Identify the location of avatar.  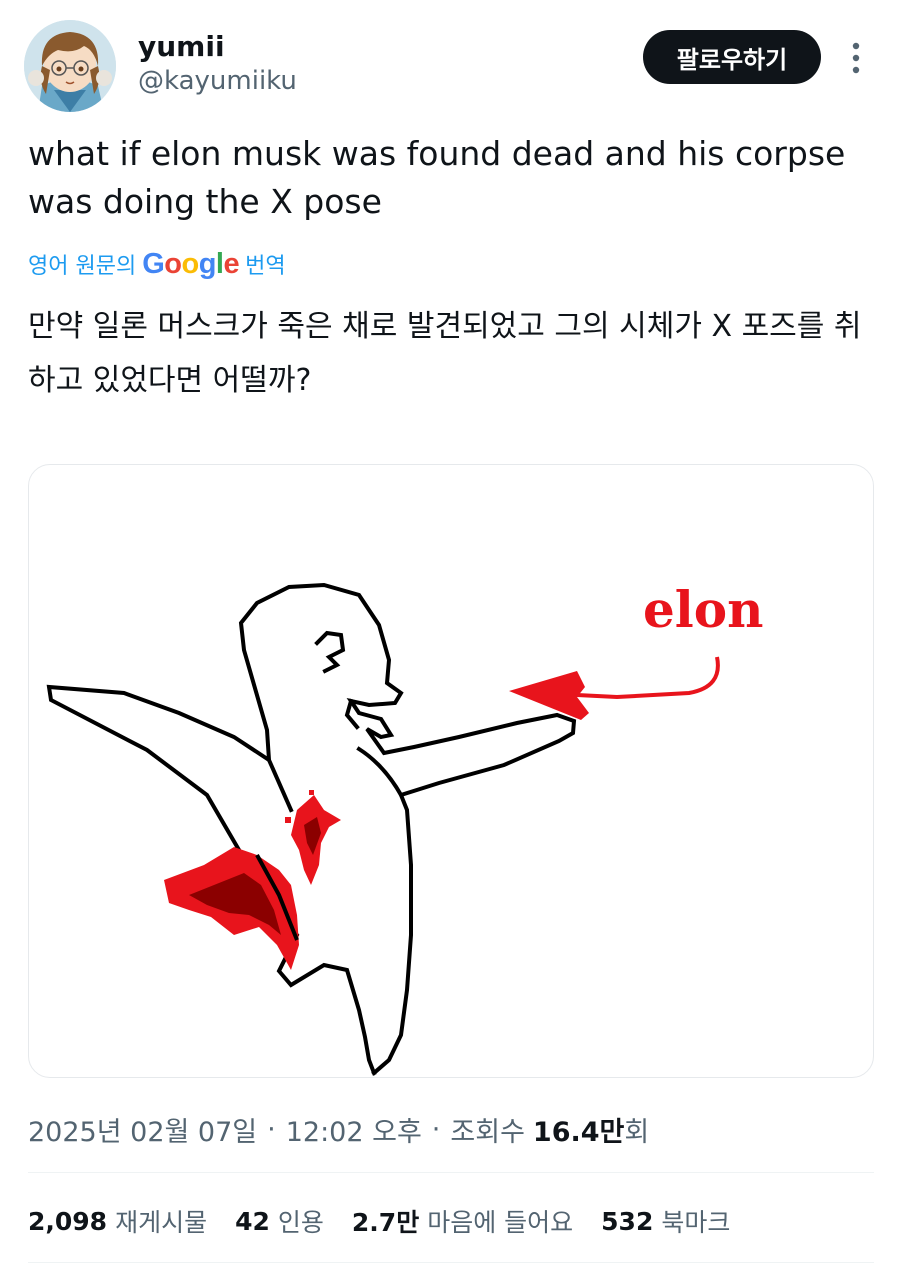
(70, 66).